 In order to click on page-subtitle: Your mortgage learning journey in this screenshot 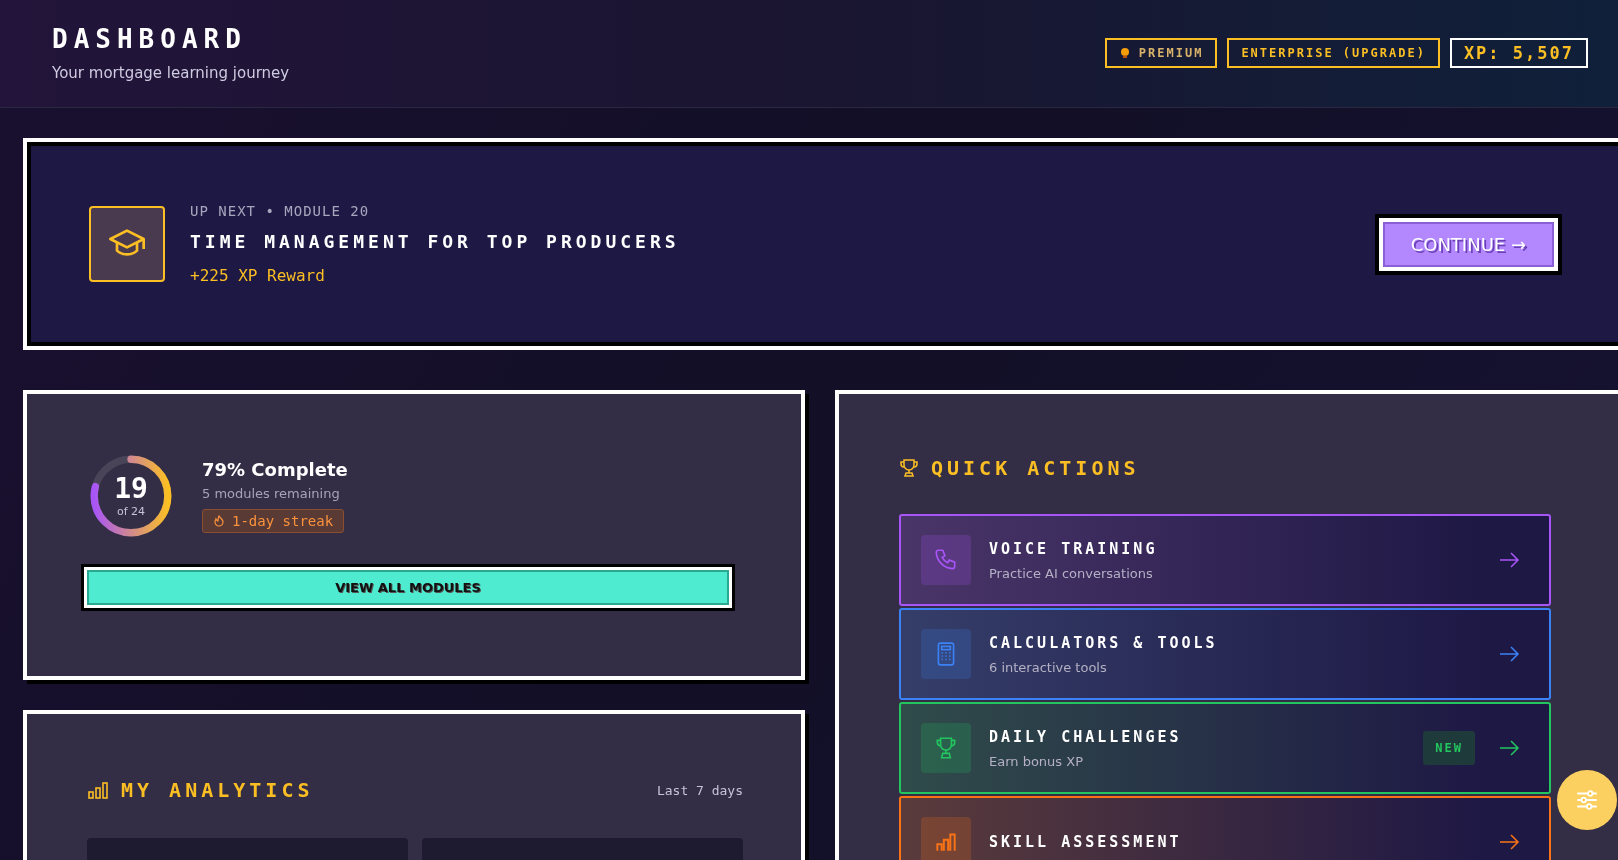, I will do `click(171, 73)`.